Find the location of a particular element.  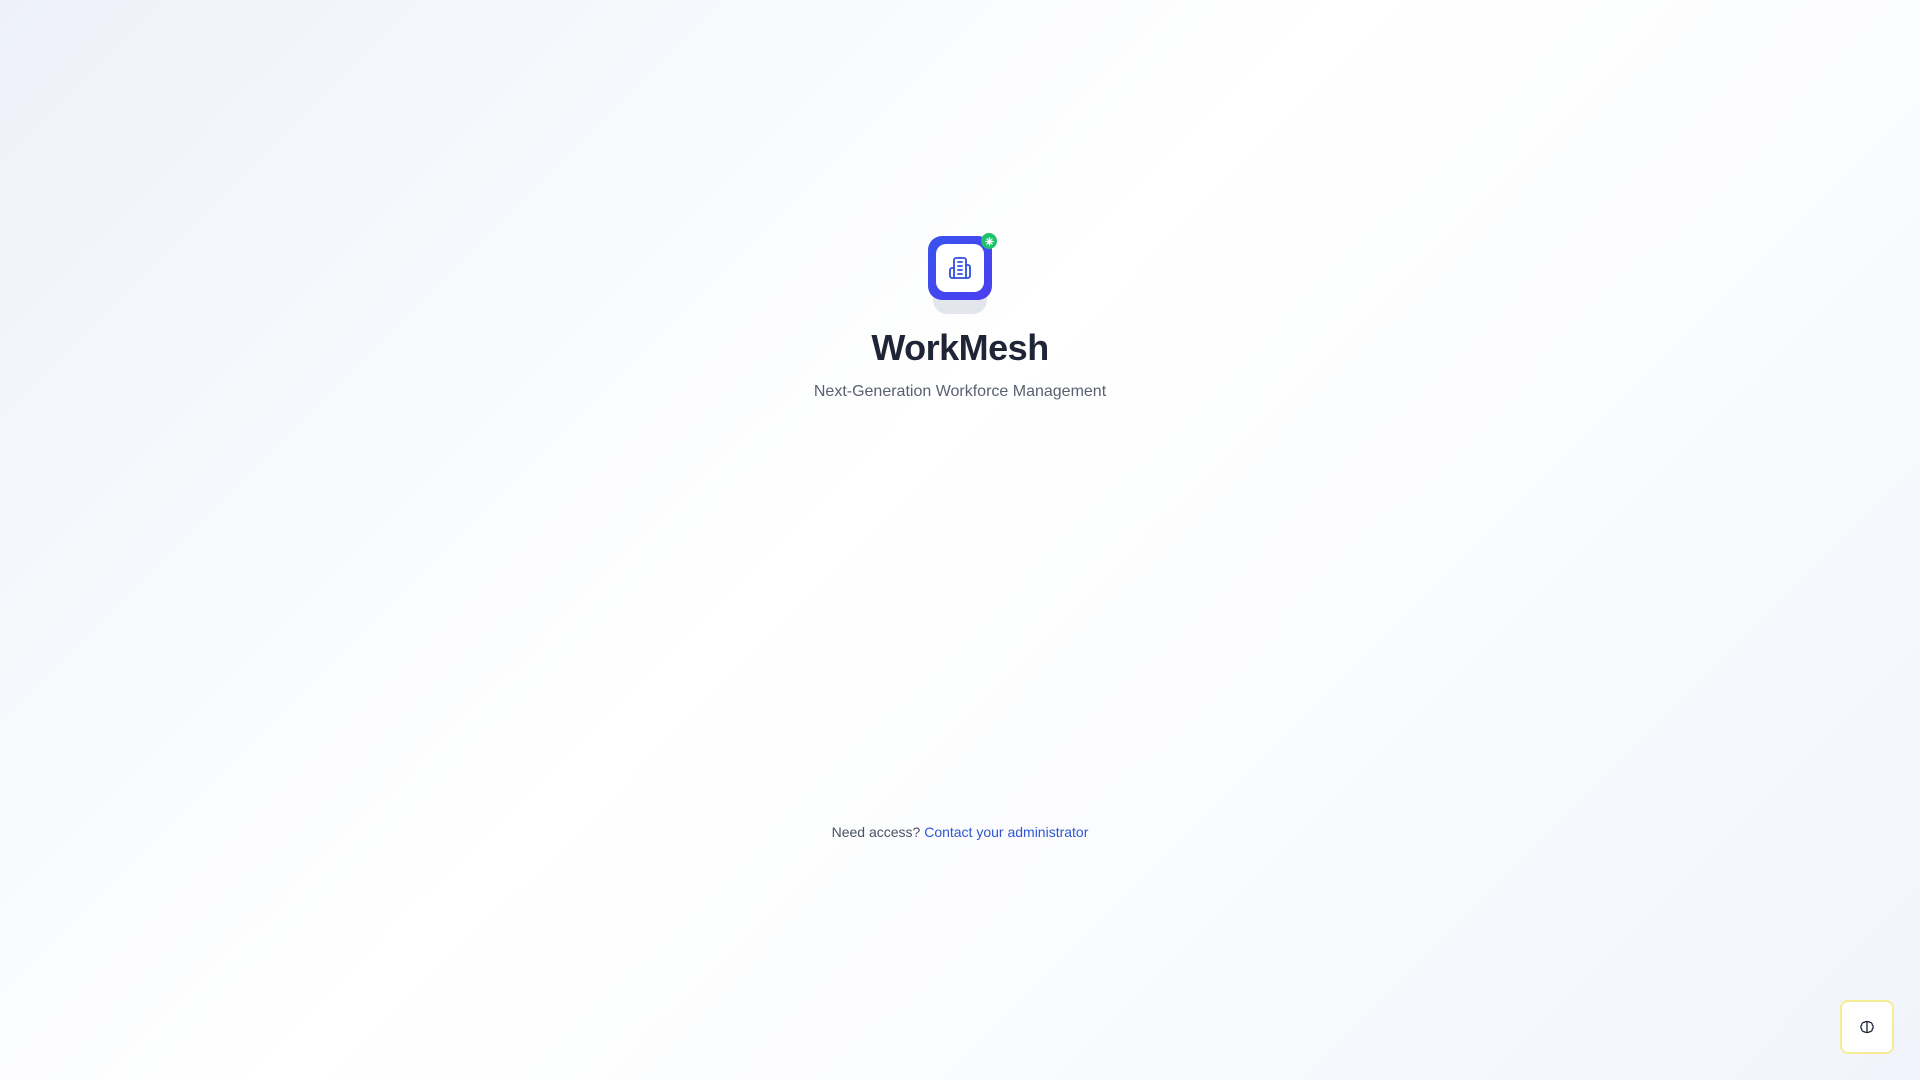

access-help: Need access? Contact your administrator is located at coordinates (960, 832).